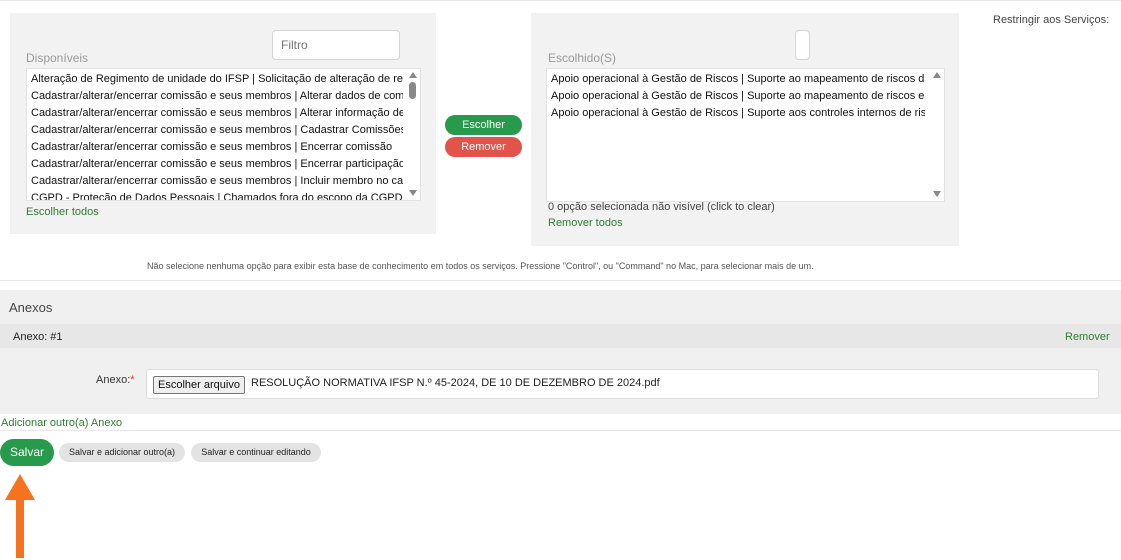  I want to click on chosen-title: Escolhido(S), so click(582, 58).